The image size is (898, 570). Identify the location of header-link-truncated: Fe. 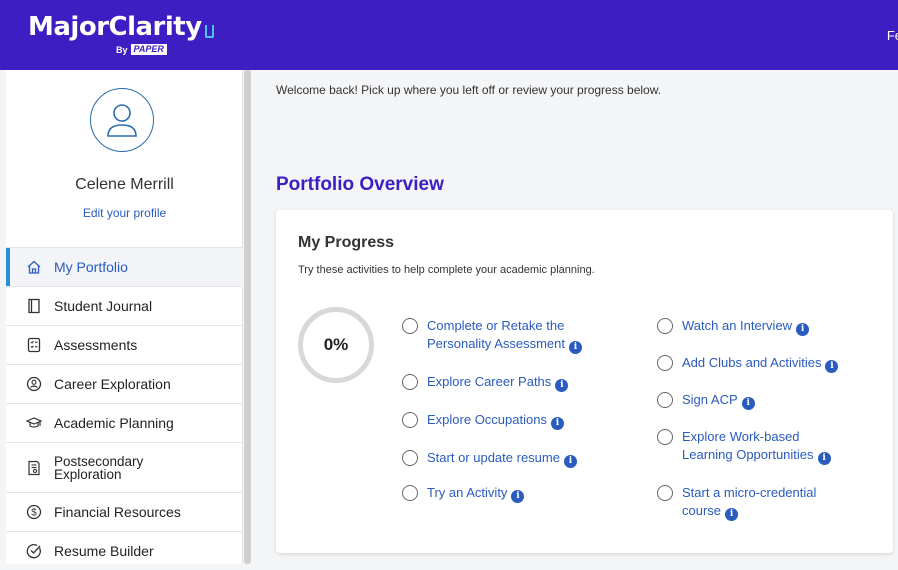
(892, 35).